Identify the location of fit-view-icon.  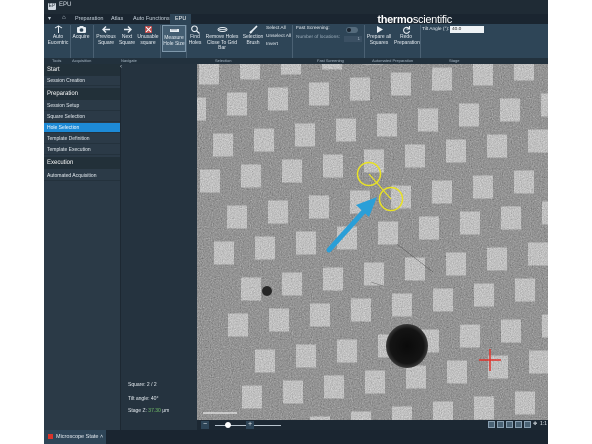
(491, 424).